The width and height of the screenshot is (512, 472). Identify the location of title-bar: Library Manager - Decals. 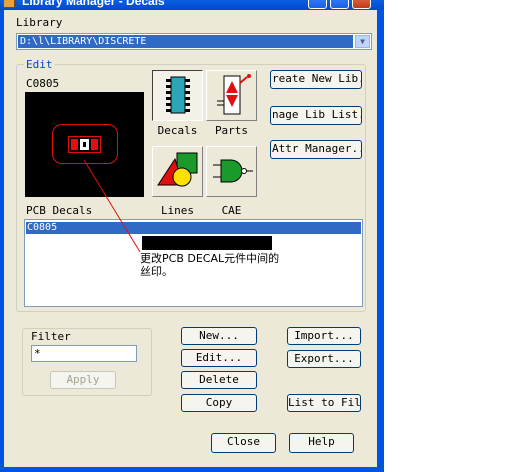
(192, 5).